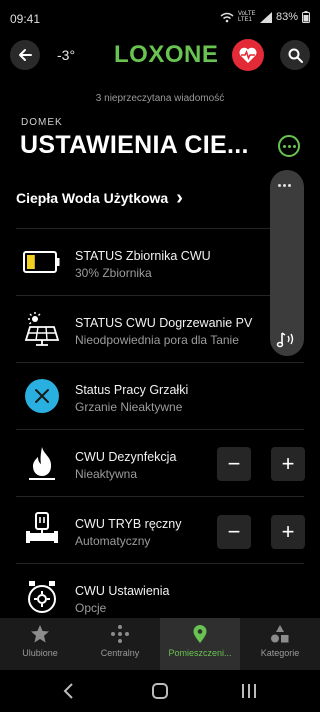  What do you see at coordinates (69, 691) in the screenshot?
I see `nav-back-icon` at bounding box center [69, 691].